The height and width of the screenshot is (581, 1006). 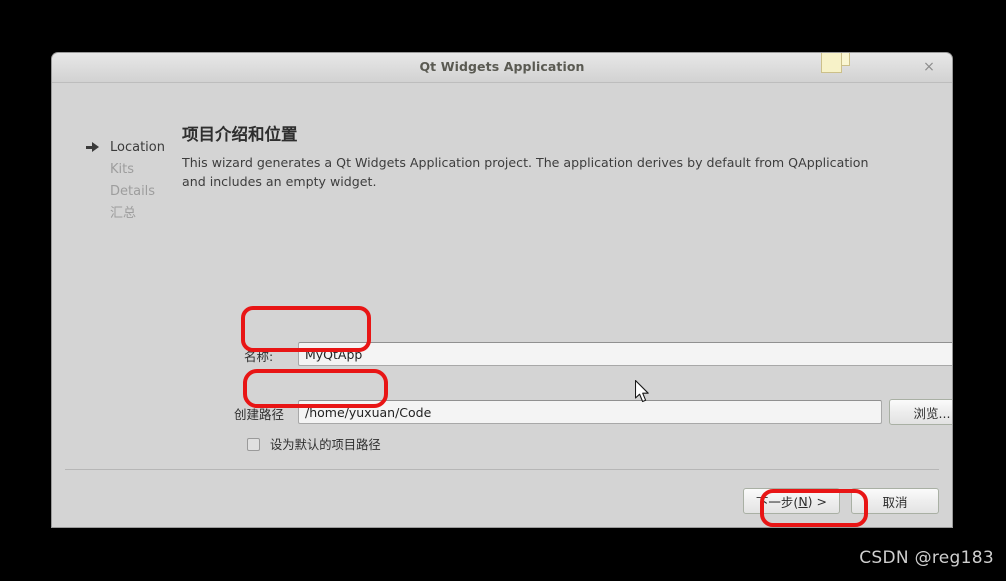 I want to click on default-path-checkbox-row: 设为默认的项目路径, so click(x=314, y=444).